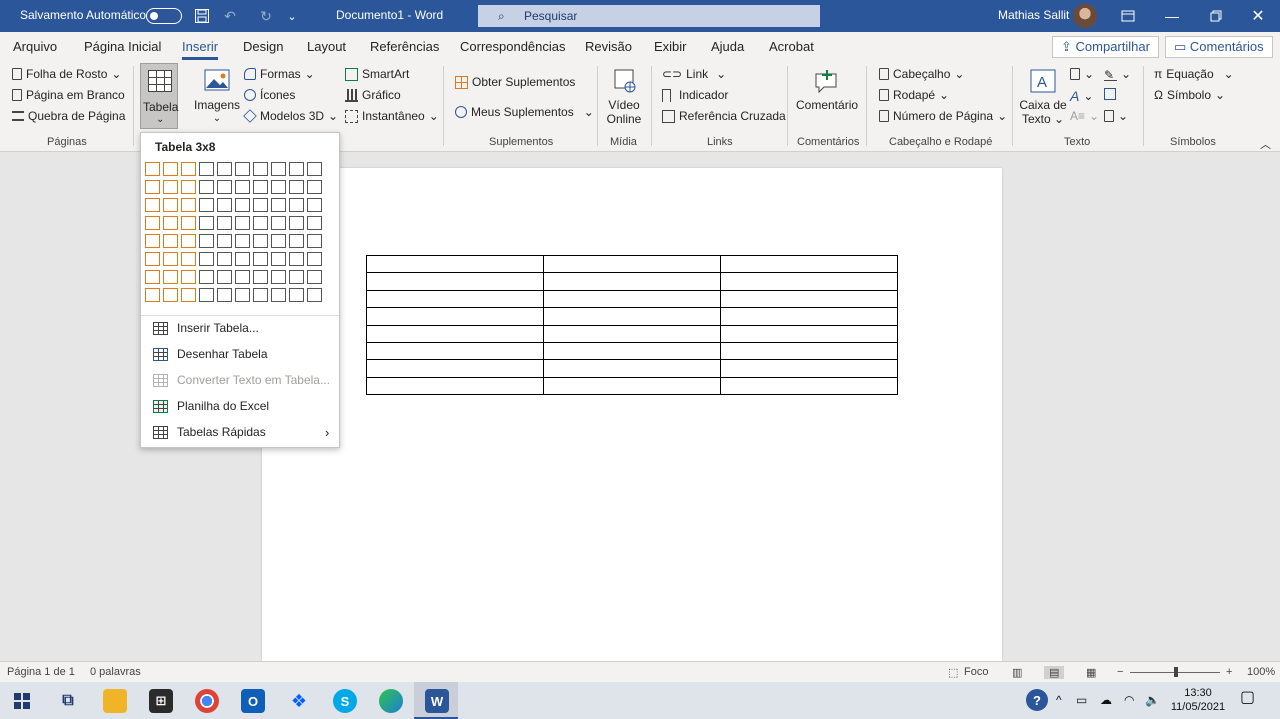 This screenshot has height=719, width=1280. What do you see at coordinates (115, 701) in the screenshot?
I see `file-explorer-icon` at bounding box center [115, 701].